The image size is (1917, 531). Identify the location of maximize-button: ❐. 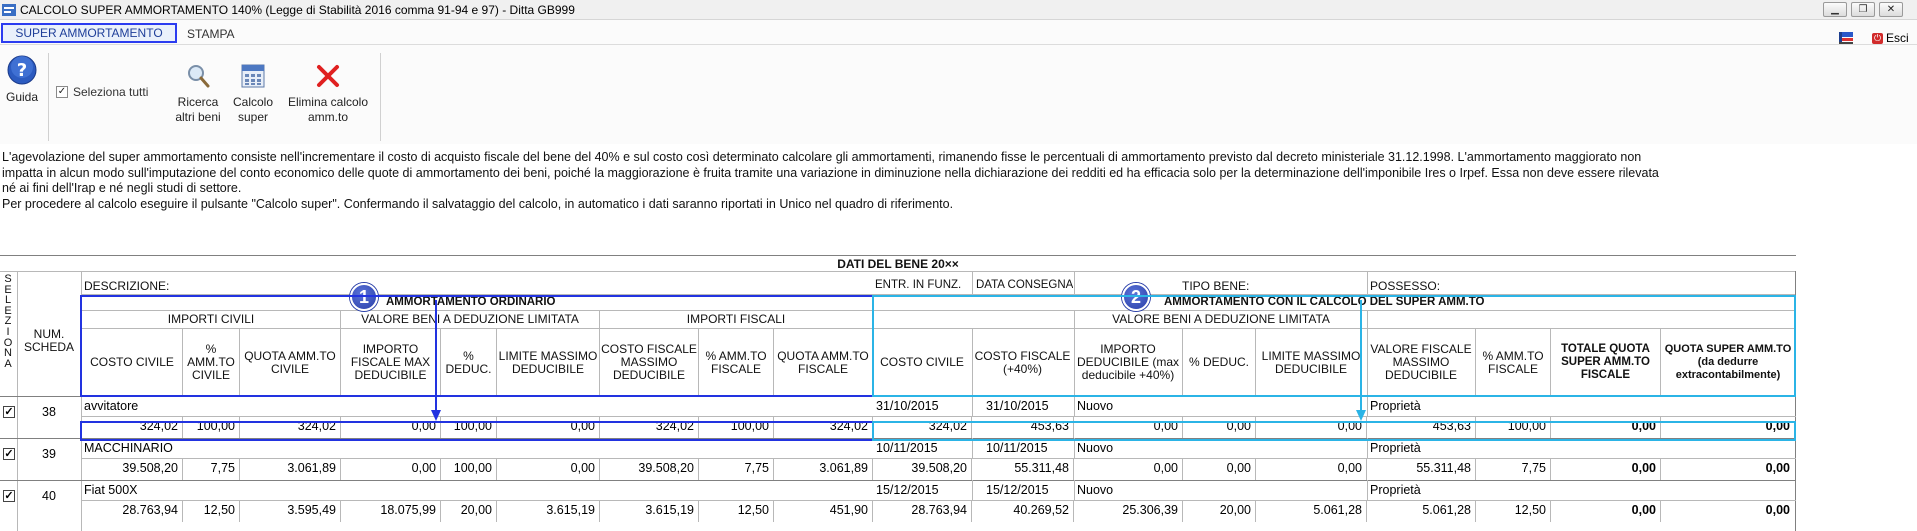
(1863, 9).